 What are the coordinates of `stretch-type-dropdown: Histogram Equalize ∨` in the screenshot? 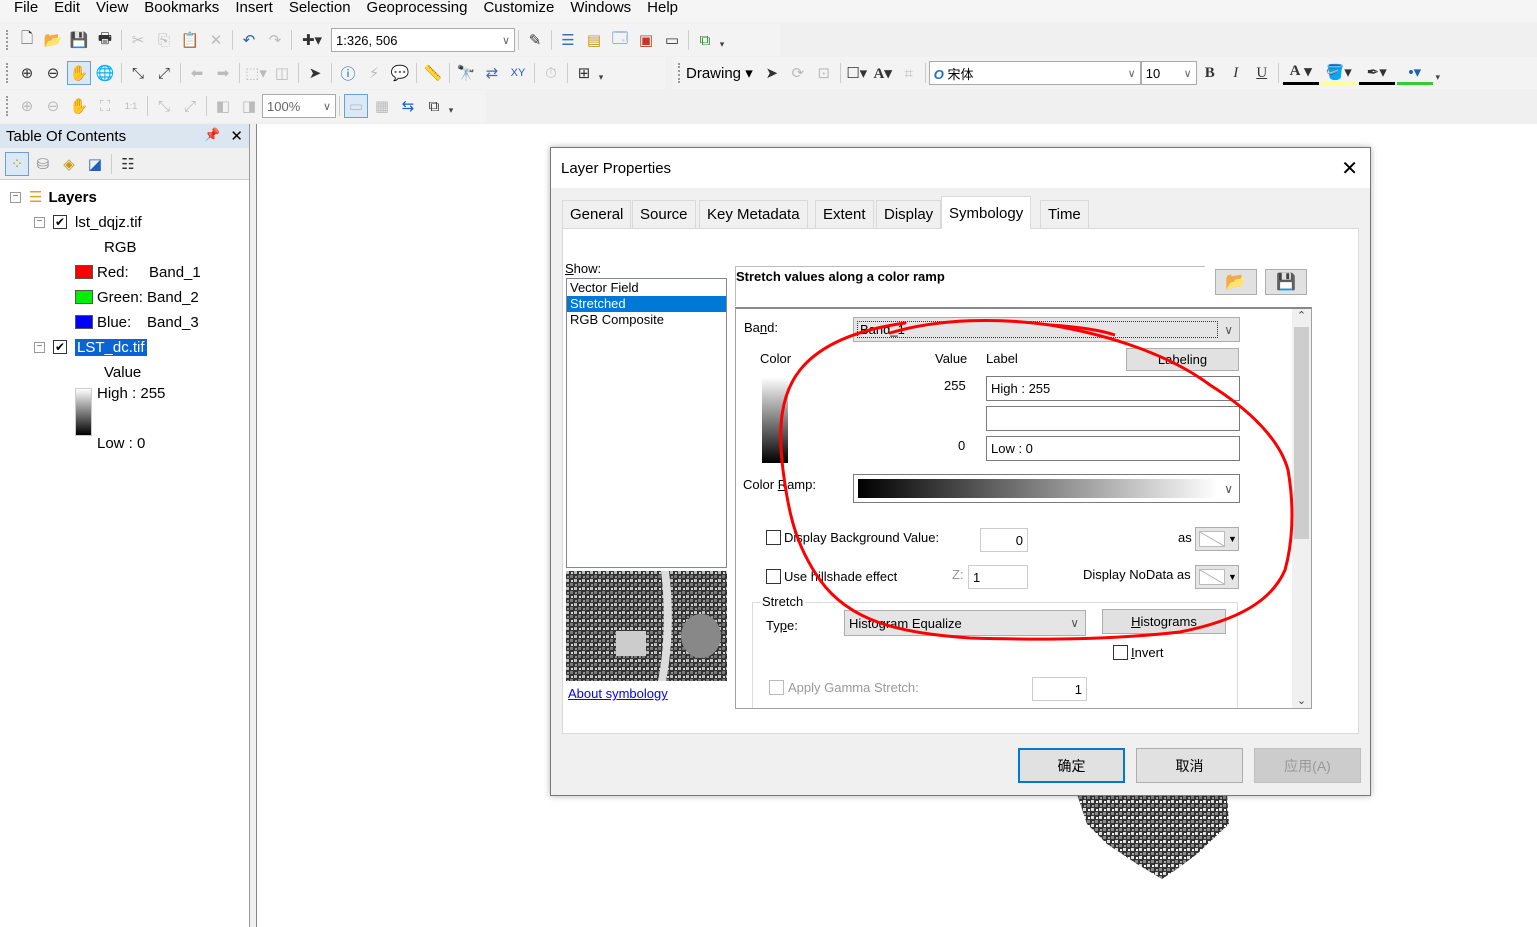 It's located at (965, 623).